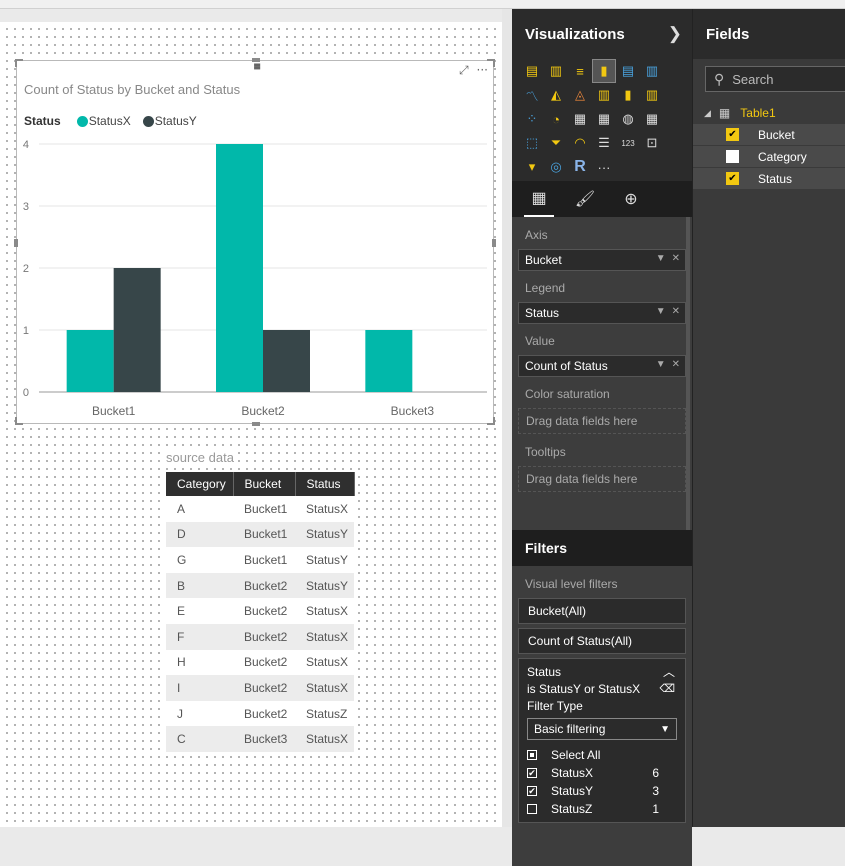 The image size is (845, 866). What do you see at coordinates (256, 424) in the screenshot?
I see `resize-handle-bottom` at bounding box center [256, 424].